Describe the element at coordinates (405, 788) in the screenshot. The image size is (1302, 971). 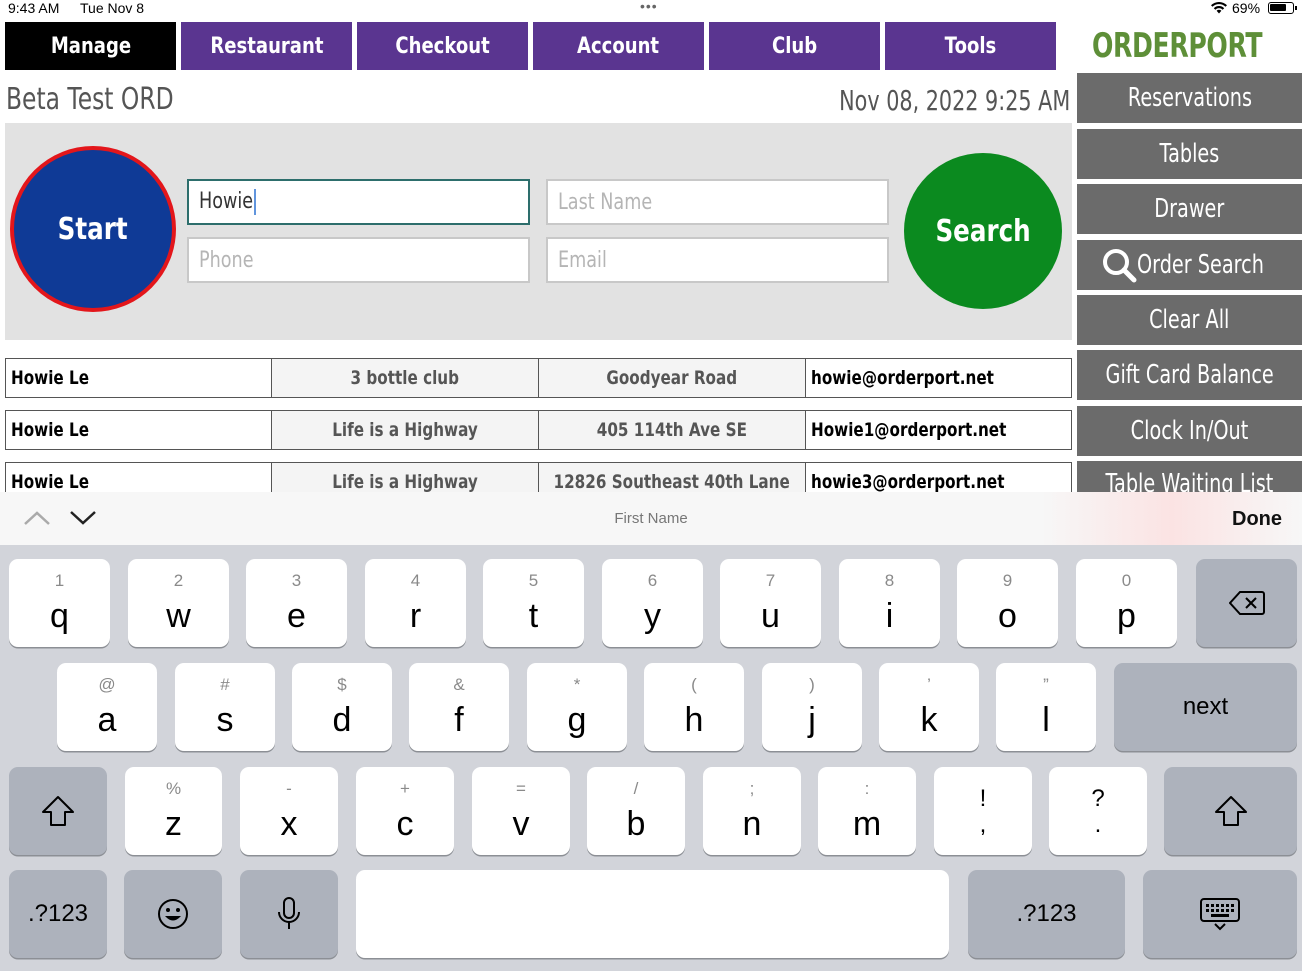
I see `key-alt: +` at that location.